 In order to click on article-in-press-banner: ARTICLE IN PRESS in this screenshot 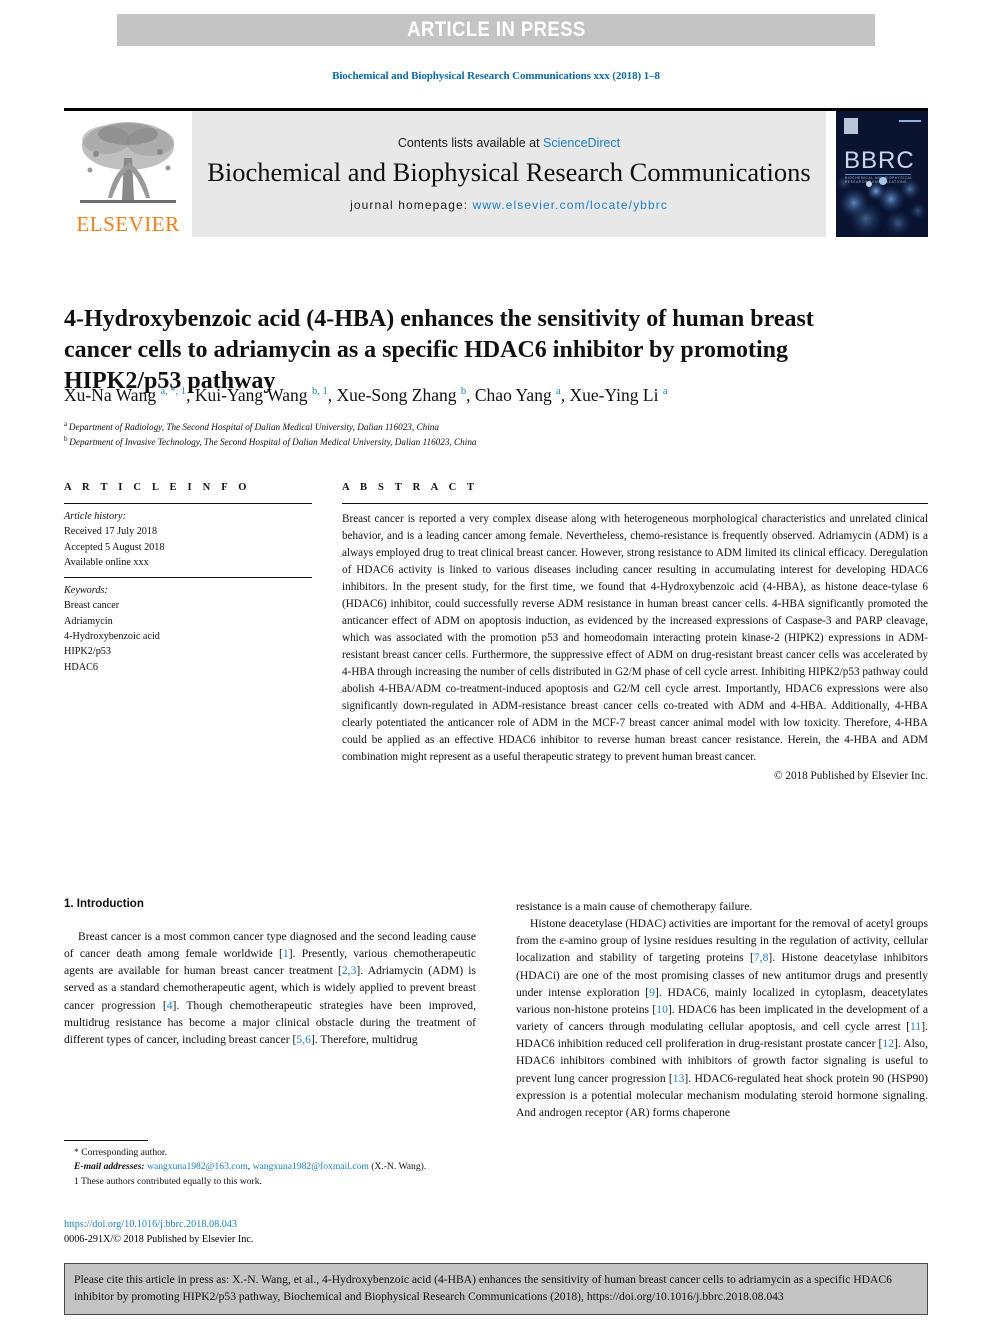, I will do `click(496, 30)`.